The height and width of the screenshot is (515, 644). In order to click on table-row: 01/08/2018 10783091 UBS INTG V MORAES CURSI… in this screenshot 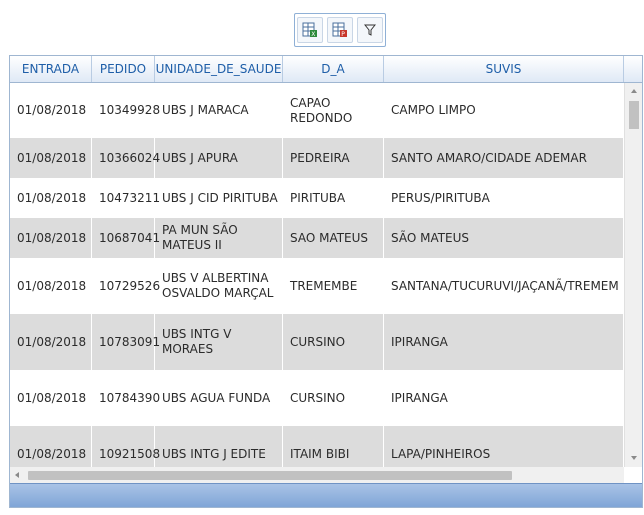, I will do `click(317, 342)`.